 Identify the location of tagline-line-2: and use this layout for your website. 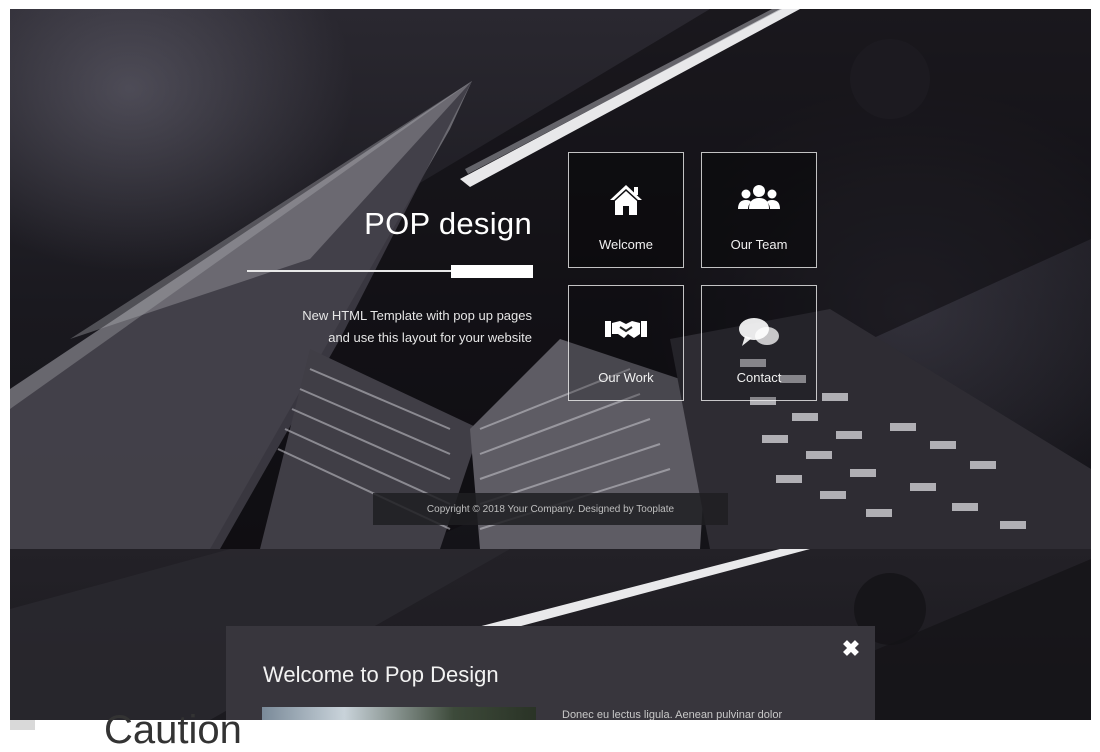
(430, 337).